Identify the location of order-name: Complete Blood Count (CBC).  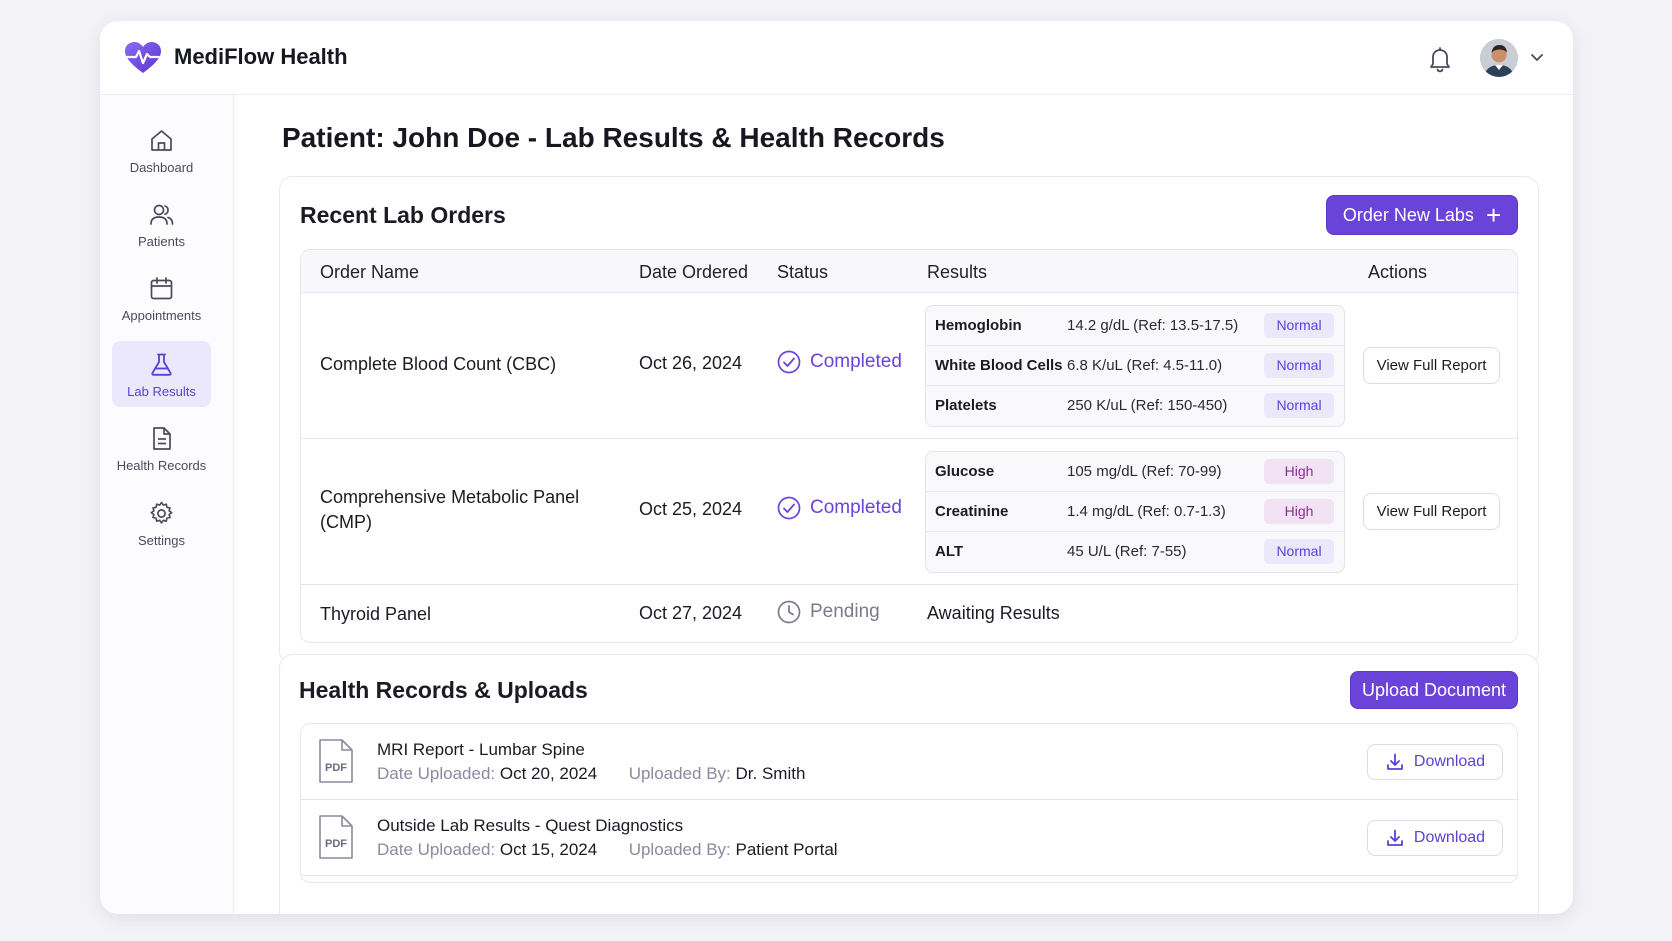
(438, 364).